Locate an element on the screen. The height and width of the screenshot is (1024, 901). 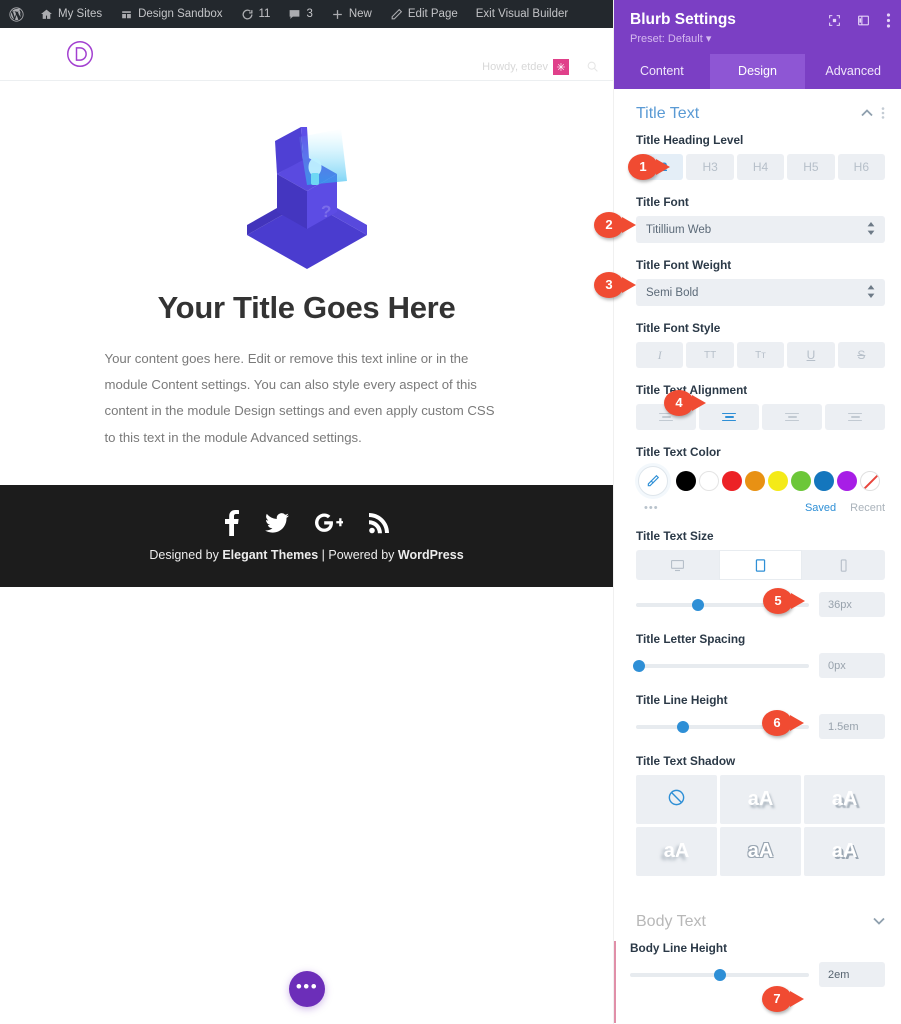
site-icon is located at coordinates (126, 14).